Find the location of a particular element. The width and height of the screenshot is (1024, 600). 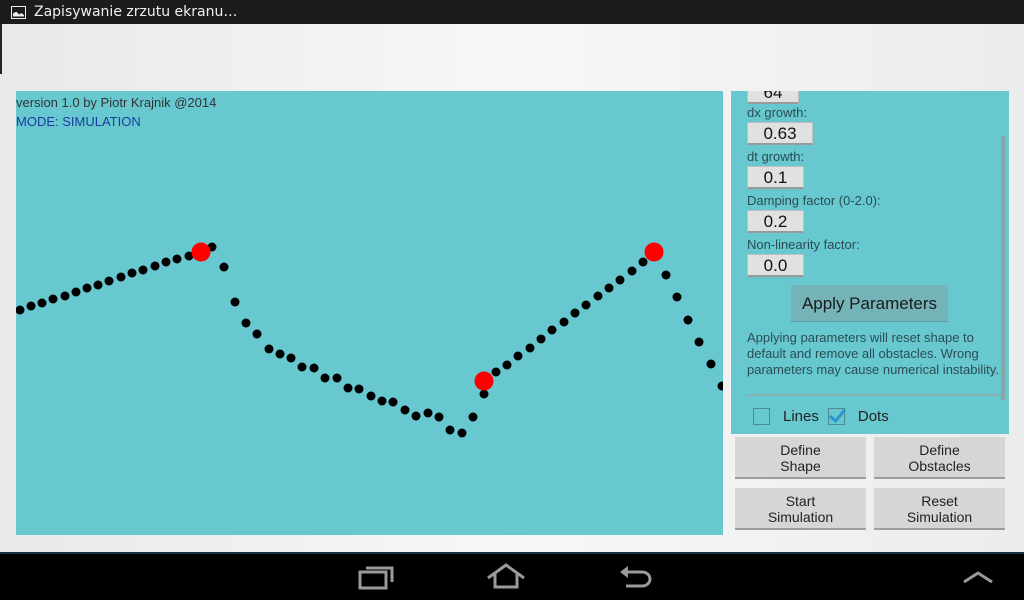

lines-label: Lines is located at coordinates (801, 416).